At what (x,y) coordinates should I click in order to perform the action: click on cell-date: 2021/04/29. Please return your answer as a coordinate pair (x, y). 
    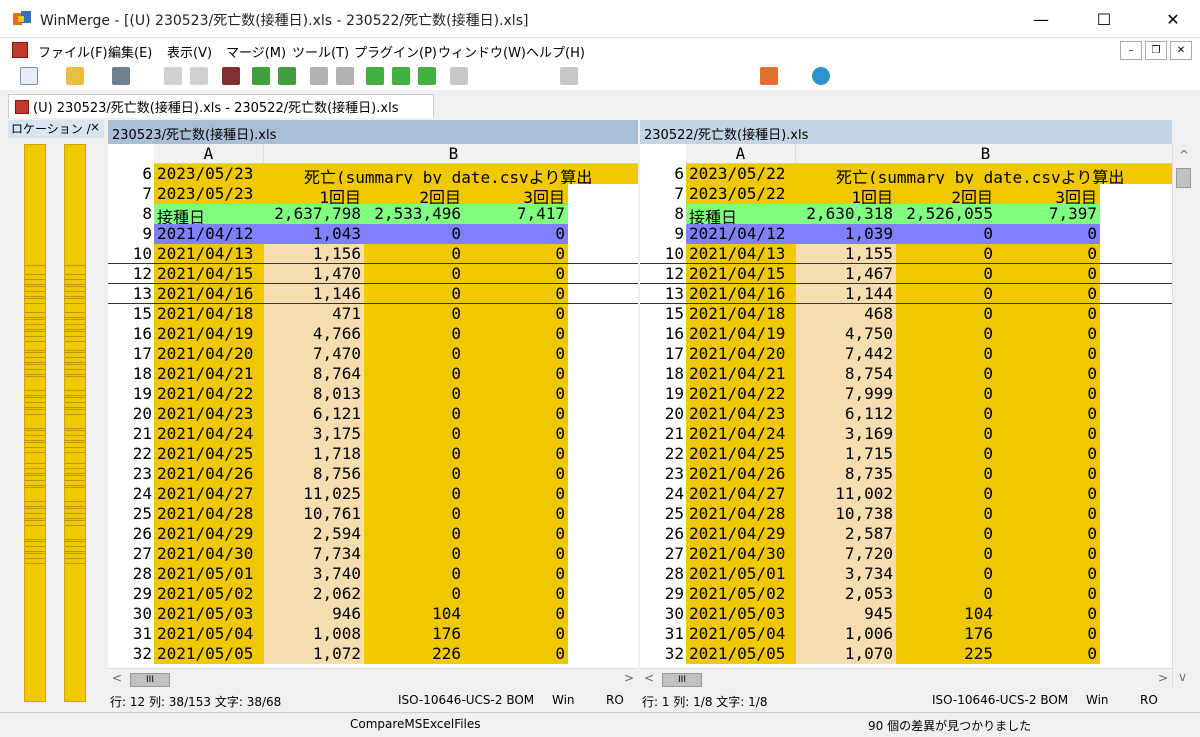
    Looking at the image, I should click on (741, 534).